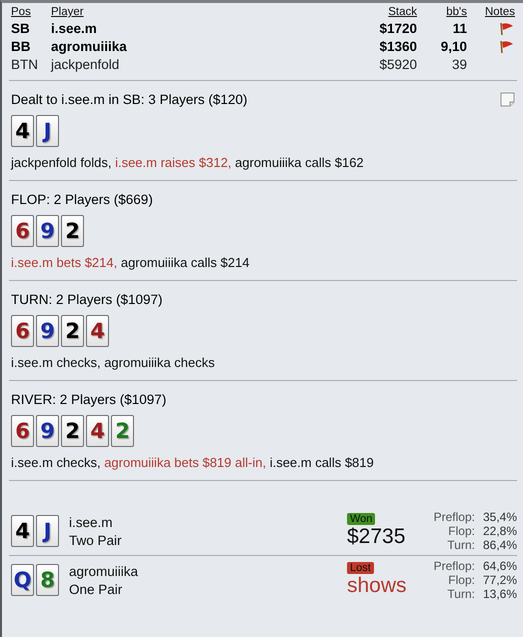 This screenshot has width=523, height=637. I want to click on stack-cell-text: $5920, so click(397, 64).